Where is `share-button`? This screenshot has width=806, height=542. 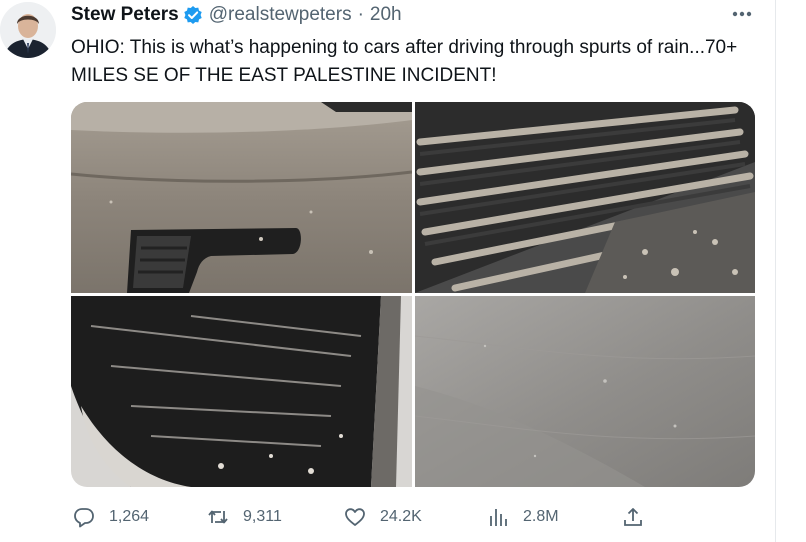 share-button is located at coordinates (633, 517).